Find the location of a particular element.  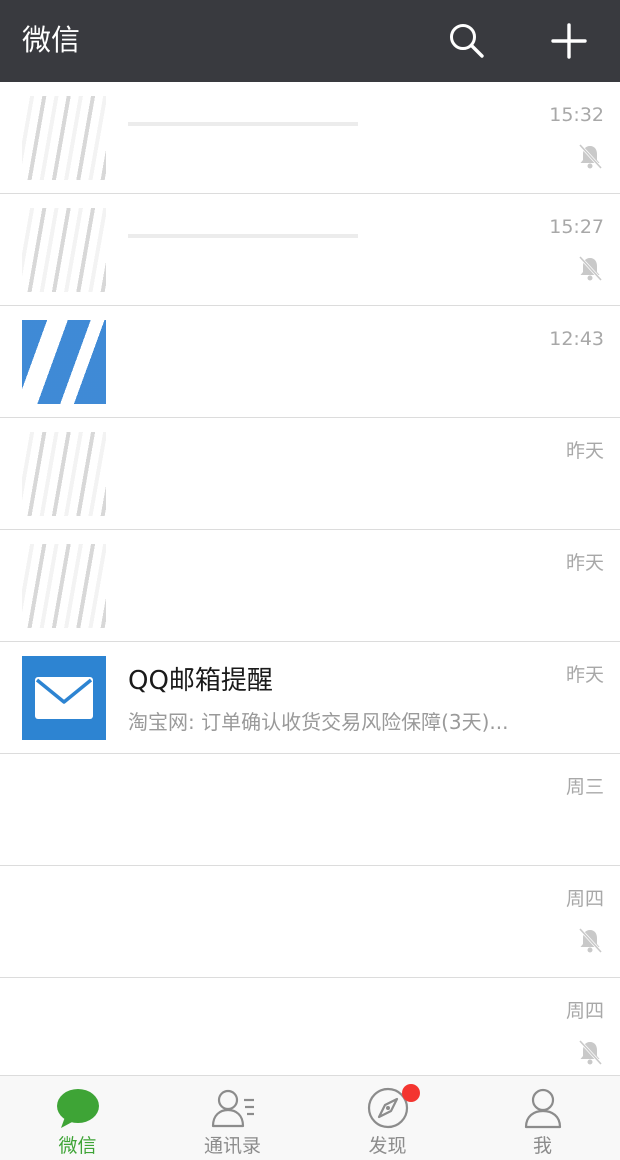

page-title: 微信 is located at coordinates (51, 40).